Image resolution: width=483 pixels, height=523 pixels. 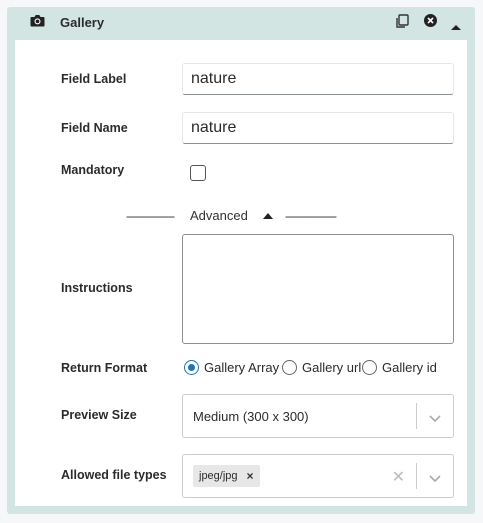 What do you see at coordinates (241, 367) in the screenshot?
I see `radio-label-gallery-array: Gallery Array` at bounding box center [241, 367].